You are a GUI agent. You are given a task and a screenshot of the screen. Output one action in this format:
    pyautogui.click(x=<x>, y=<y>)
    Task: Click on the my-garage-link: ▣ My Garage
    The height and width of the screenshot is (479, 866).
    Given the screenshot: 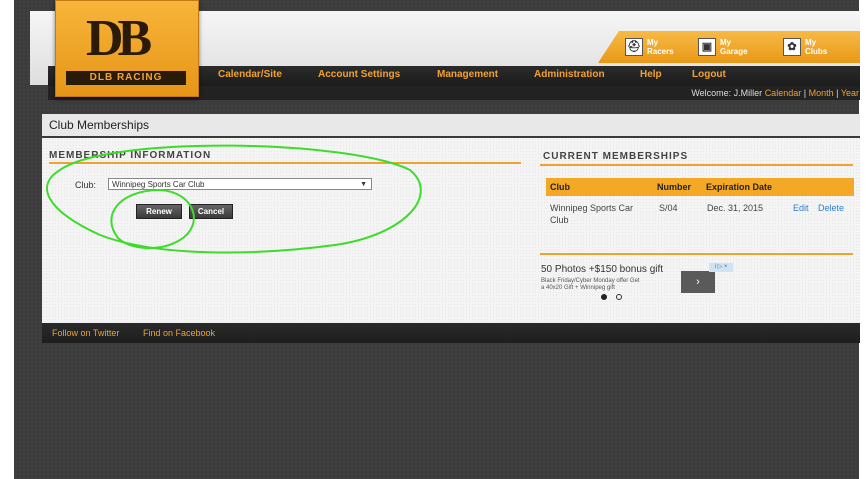 What is the action you would take?
    pyautogui.click(x=723, y=47)
    